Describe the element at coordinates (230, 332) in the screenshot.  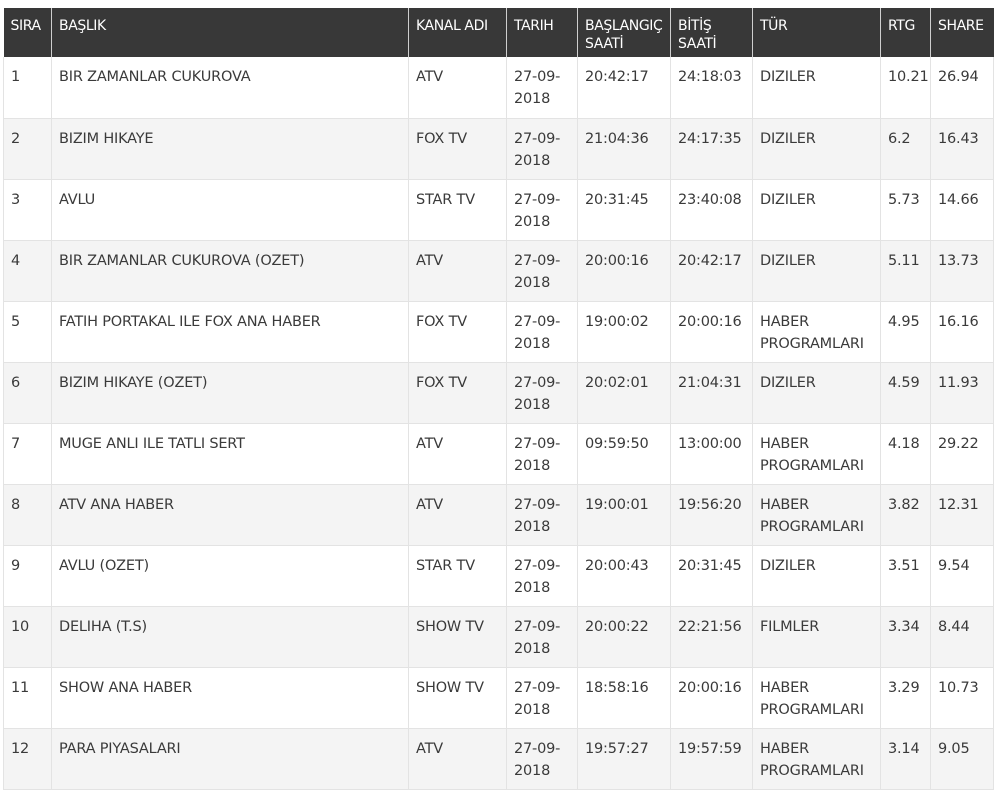
I see `cell-baslik: FATIH PORTAKAL ILE FOX ANA HABER` at that location.